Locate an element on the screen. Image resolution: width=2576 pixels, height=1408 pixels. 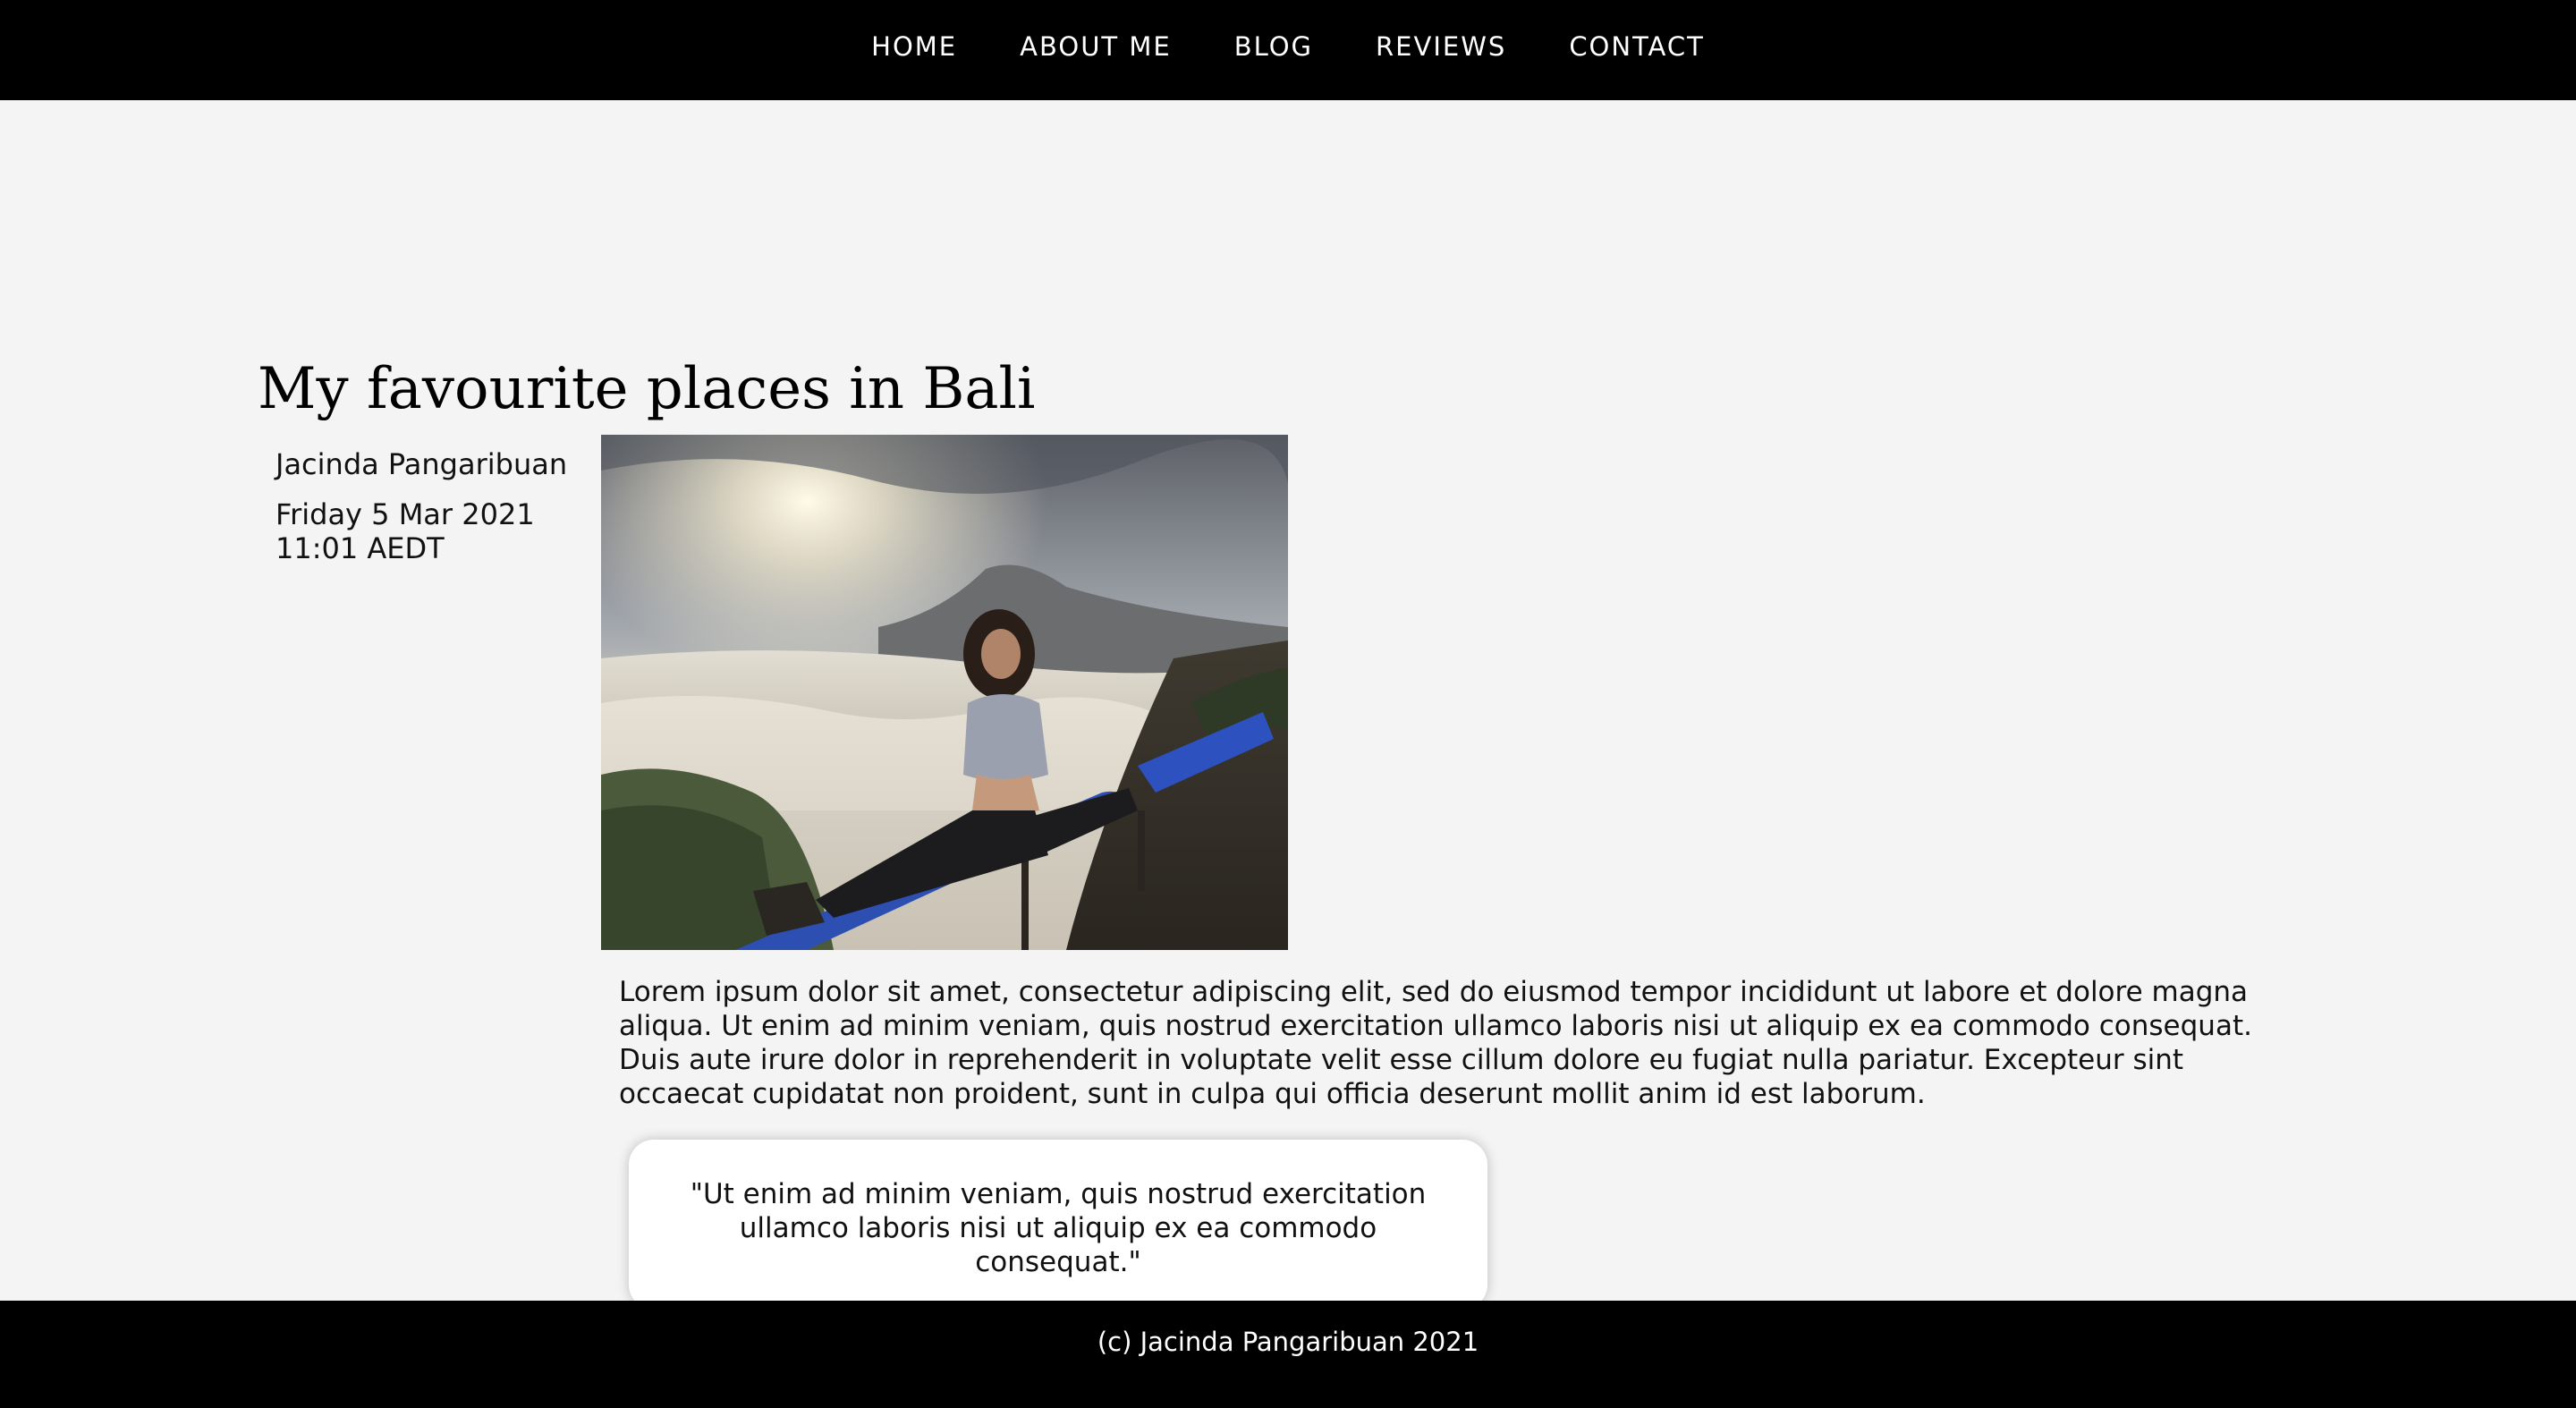
nav-link-about-me: ABOUT ME is located at coordinates (1096, 46).